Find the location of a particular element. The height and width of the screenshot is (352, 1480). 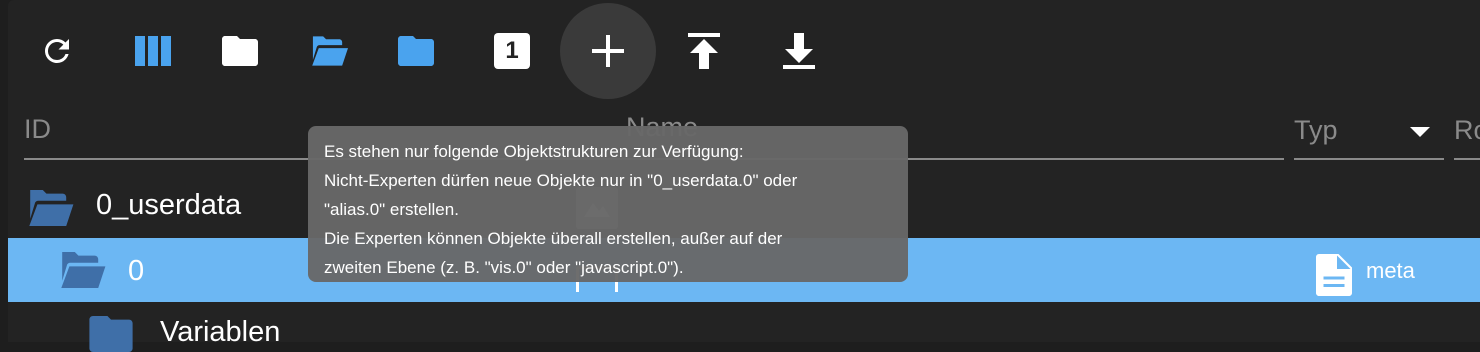

column-header-typ: Typ is located at coordinates (1316, 130).